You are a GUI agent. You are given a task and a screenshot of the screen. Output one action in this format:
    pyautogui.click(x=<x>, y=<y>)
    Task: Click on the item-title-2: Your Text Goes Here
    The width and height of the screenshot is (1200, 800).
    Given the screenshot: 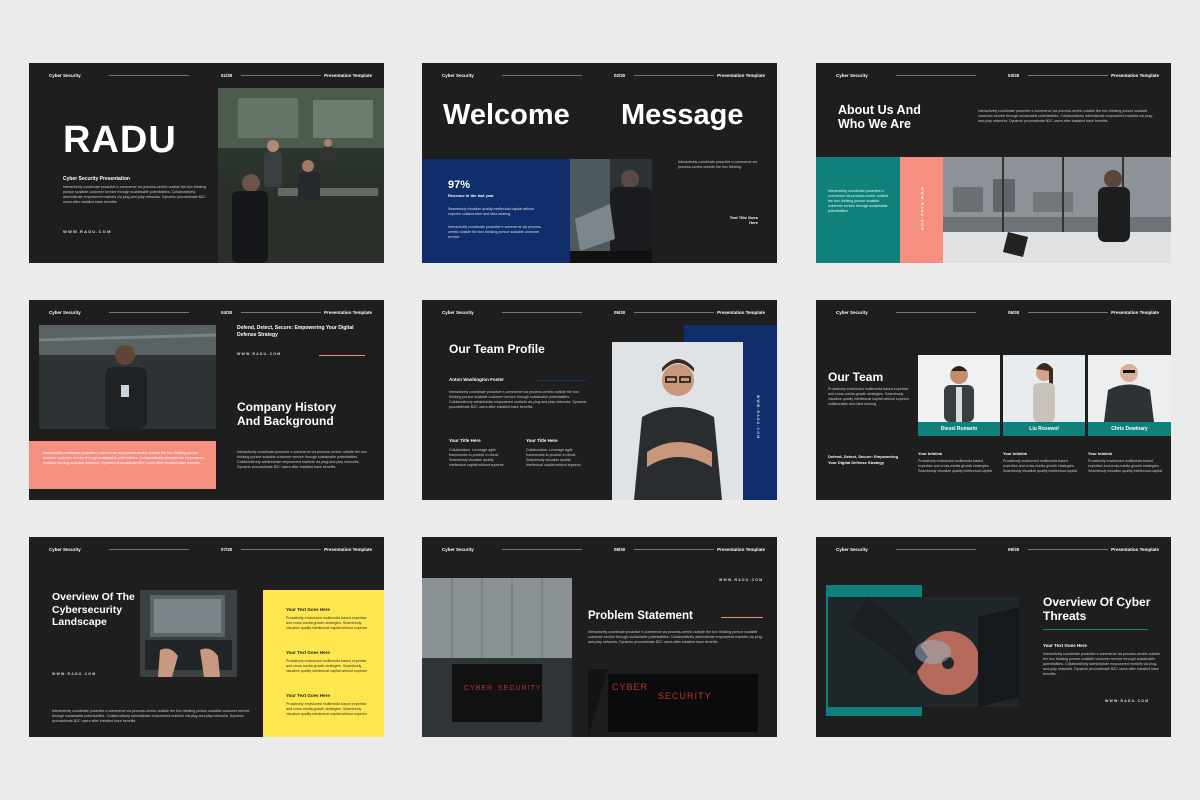 What is the action you would take?
    pyautogui.click(x=308, y=652)
    